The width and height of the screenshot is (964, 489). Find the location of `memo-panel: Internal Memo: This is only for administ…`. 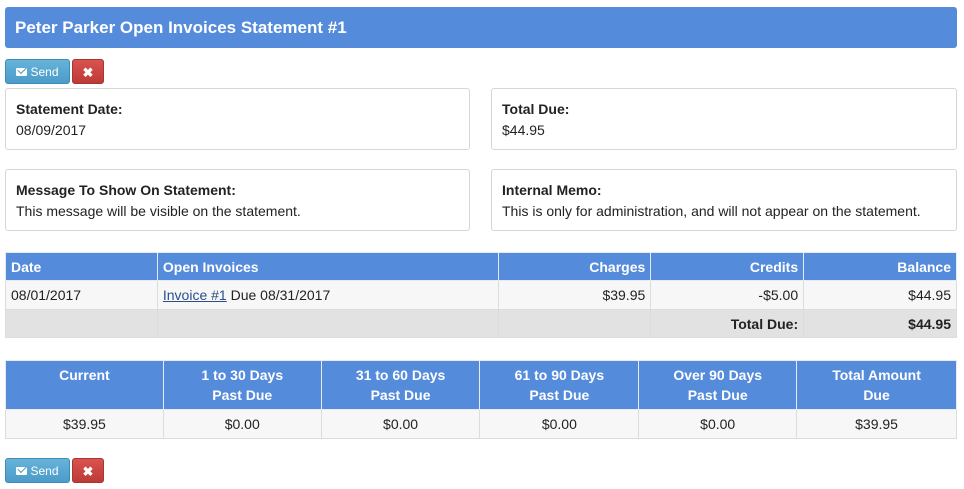

memo-panel: Internal Memo: This is only for administ… is located at coordinates (724, 200).